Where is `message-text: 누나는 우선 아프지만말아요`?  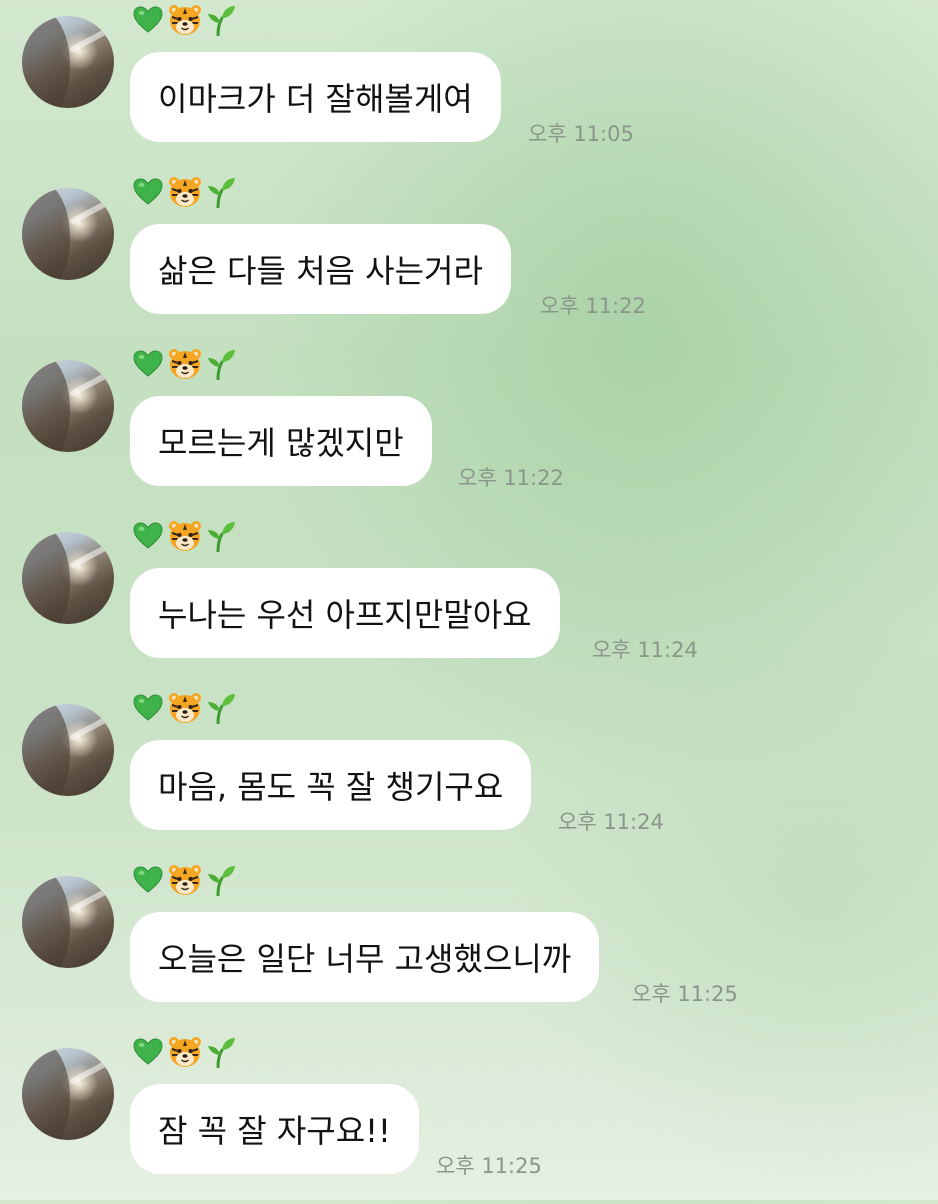
message-text: 누나는 우선 아프지만말아요 is located at coordinates (345, 615).